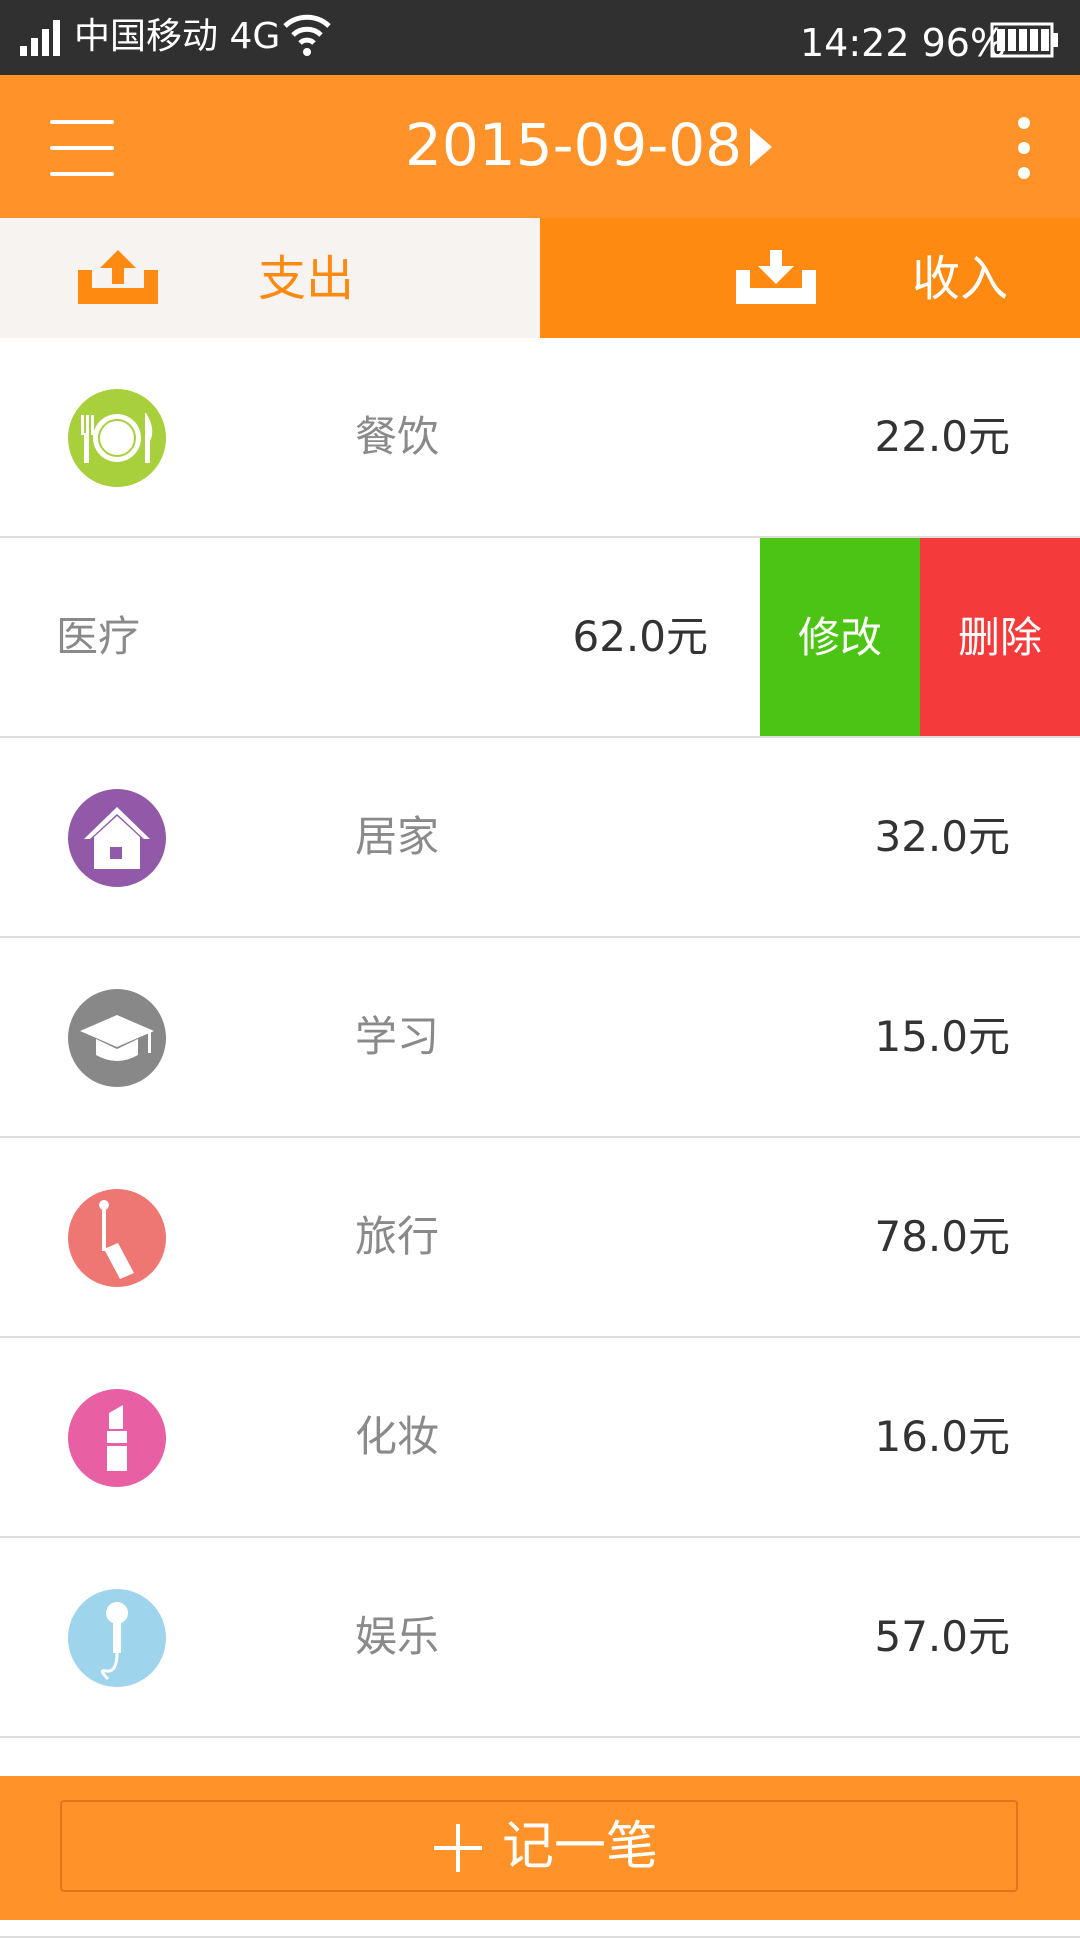  Describe the element at coordinates (942, 1636) in the screenshot. I see `amount-value: 57.0元` at that location.